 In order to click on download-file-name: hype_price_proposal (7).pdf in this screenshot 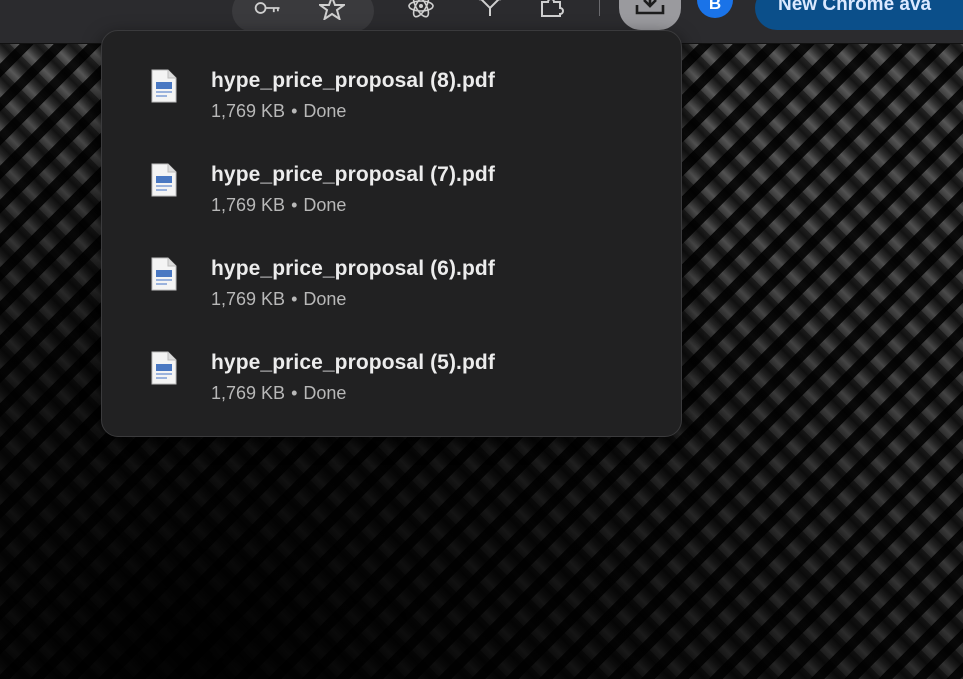, I will do `click(353, 174)`.